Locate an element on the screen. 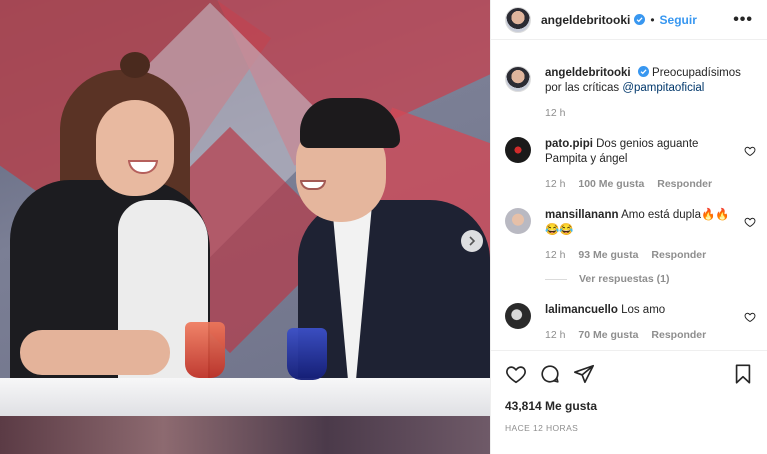 Image resolution: width=767 pixels, height=454 pixels. chevron-right-icon is located at coordinates (472, 241).